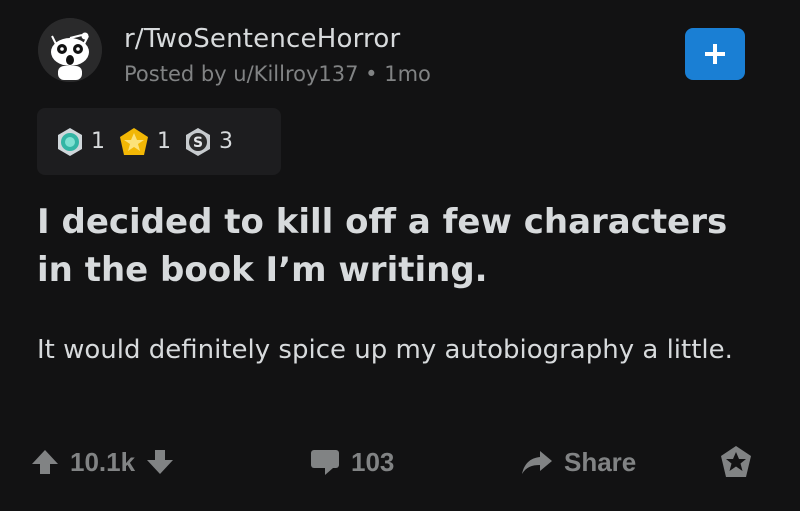 This screenshot has width=800, height=511. Describe the element at coordinates (325, 462) in the screenshot. I see `comment-icon` at that location.